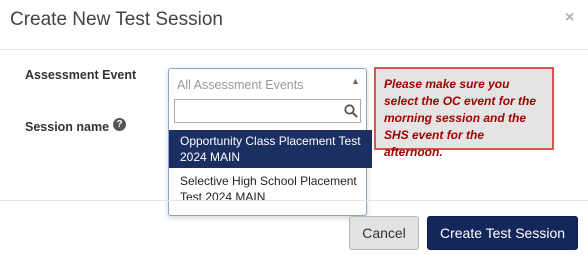 Image resolution: width=588 pixels, height=262 pixels. I want to click on session-name-label: Session name, so click(67, 127).